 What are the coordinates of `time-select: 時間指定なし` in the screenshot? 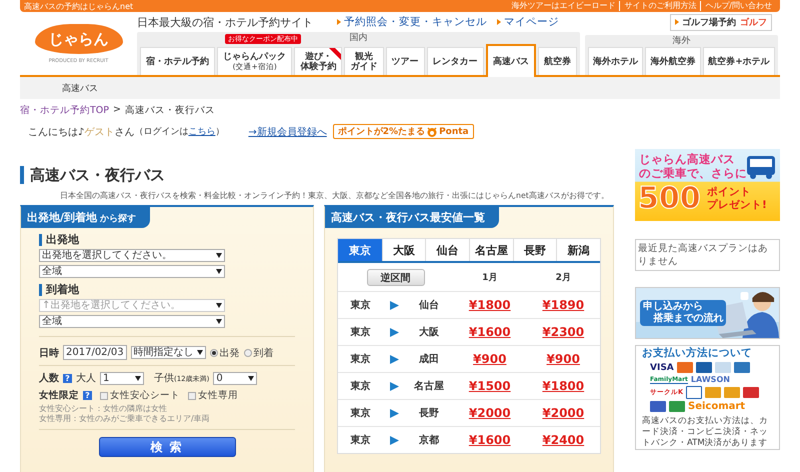 It's located at (168, 352).